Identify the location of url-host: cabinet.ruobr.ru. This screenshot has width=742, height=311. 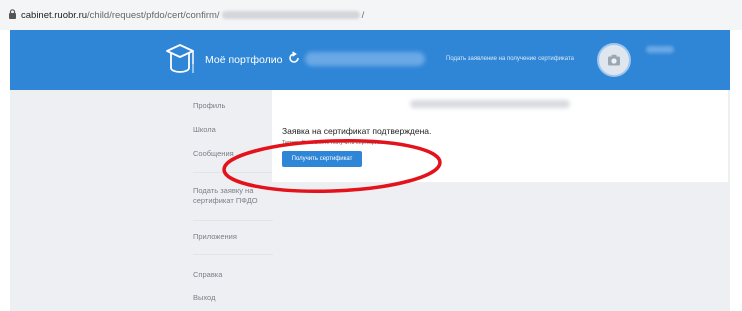
(54, 15).